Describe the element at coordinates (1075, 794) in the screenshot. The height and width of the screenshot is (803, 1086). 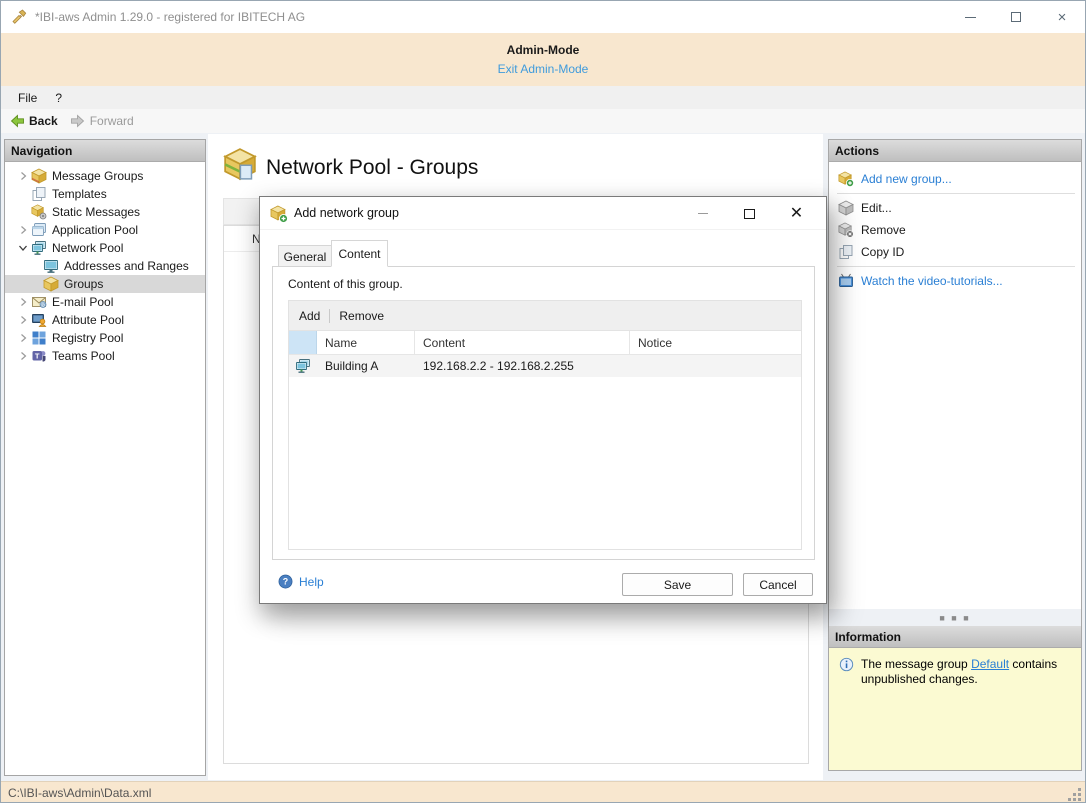
I see `resize-grip` at that location.